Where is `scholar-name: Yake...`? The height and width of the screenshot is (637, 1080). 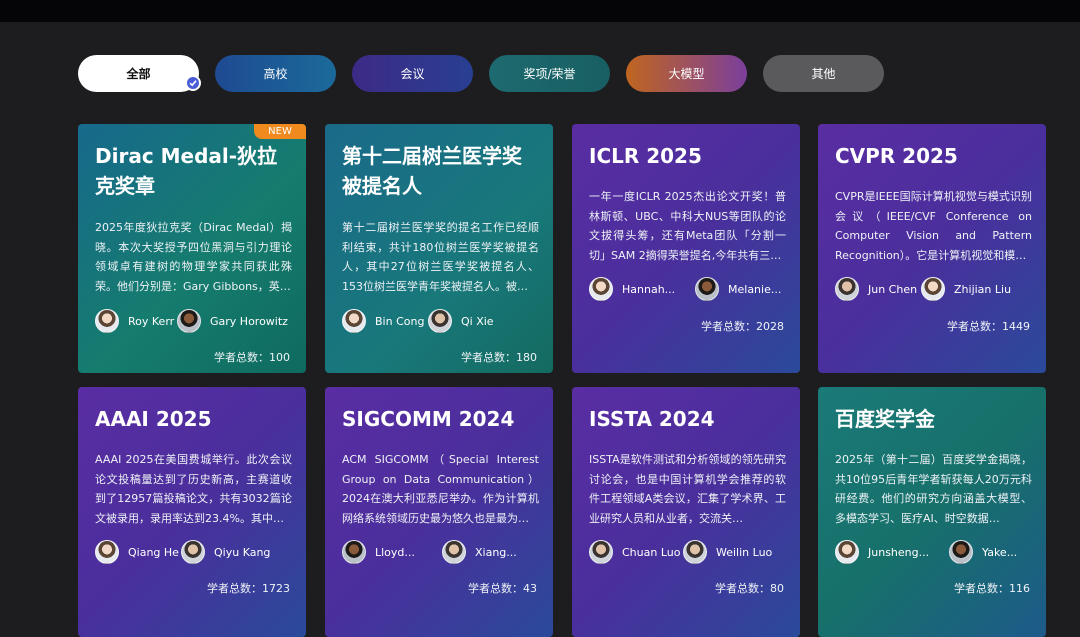
scholar-name: Yake... is located at coordinates (1000, 552).